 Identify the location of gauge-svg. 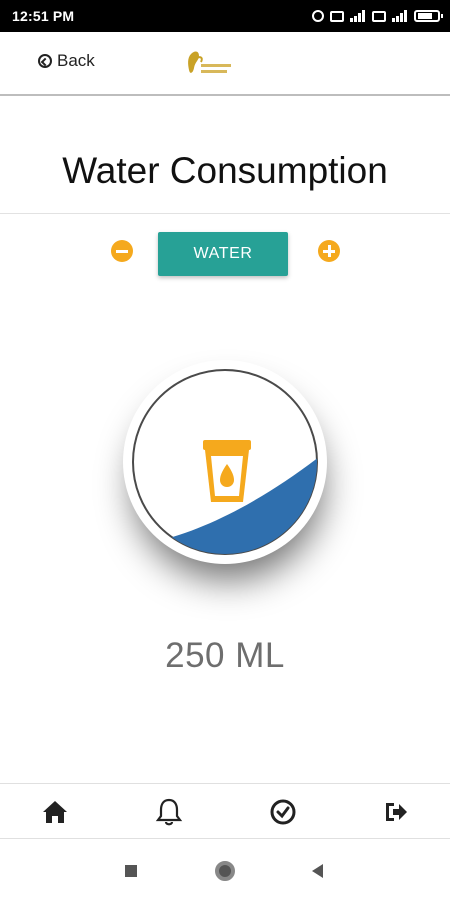
(225, 462).